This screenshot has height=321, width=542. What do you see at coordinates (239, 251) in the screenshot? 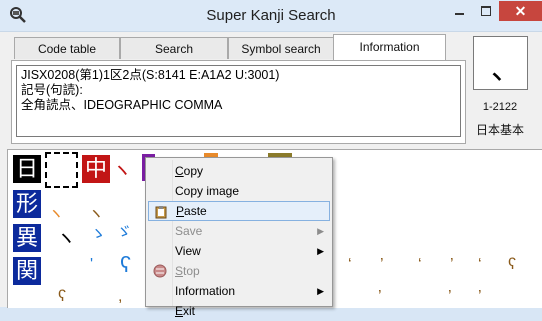
I see `menu-item-view: View ▶` at bounding box center [239, 251].